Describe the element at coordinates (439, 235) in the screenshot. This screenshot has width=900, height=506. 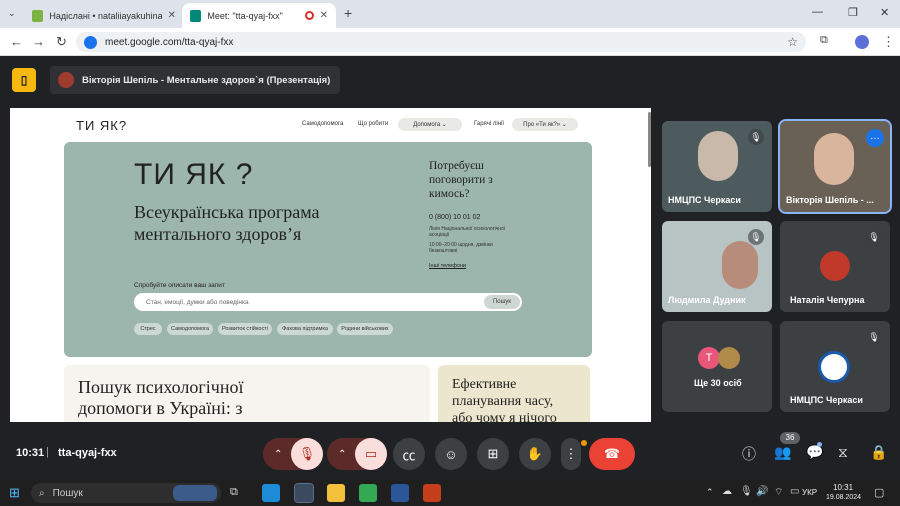
I see `phone-desc-line2: асоціації` at that location.